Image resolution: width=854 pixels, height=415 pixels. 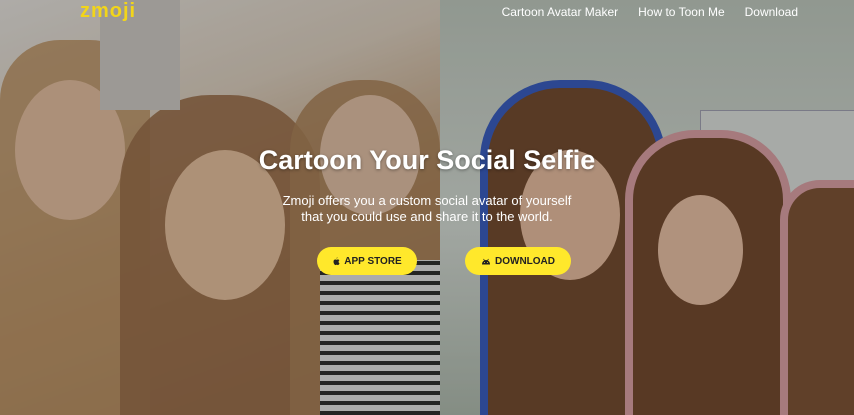 I want to click on hero-title: Cartoon Your Social Selfie, so click(x=427, y=160).